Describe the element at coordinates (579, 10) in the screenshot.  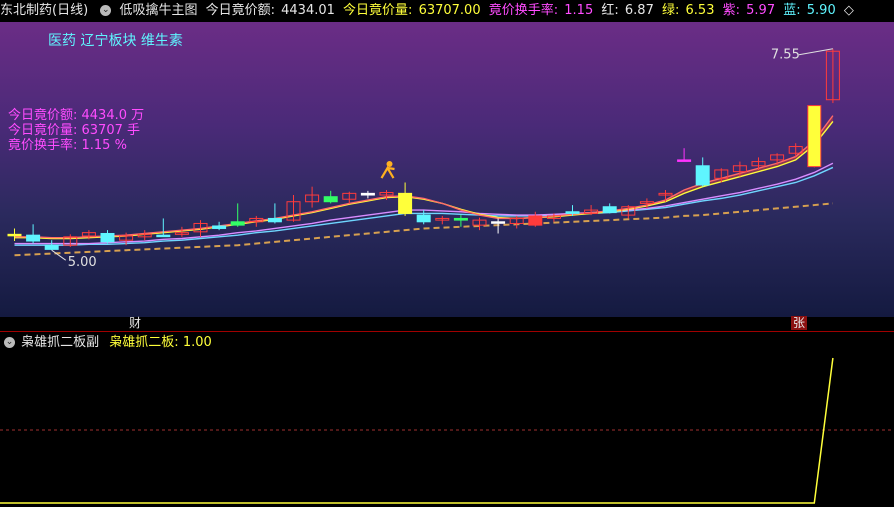
I see `turnover-value: 1.15` at that location.